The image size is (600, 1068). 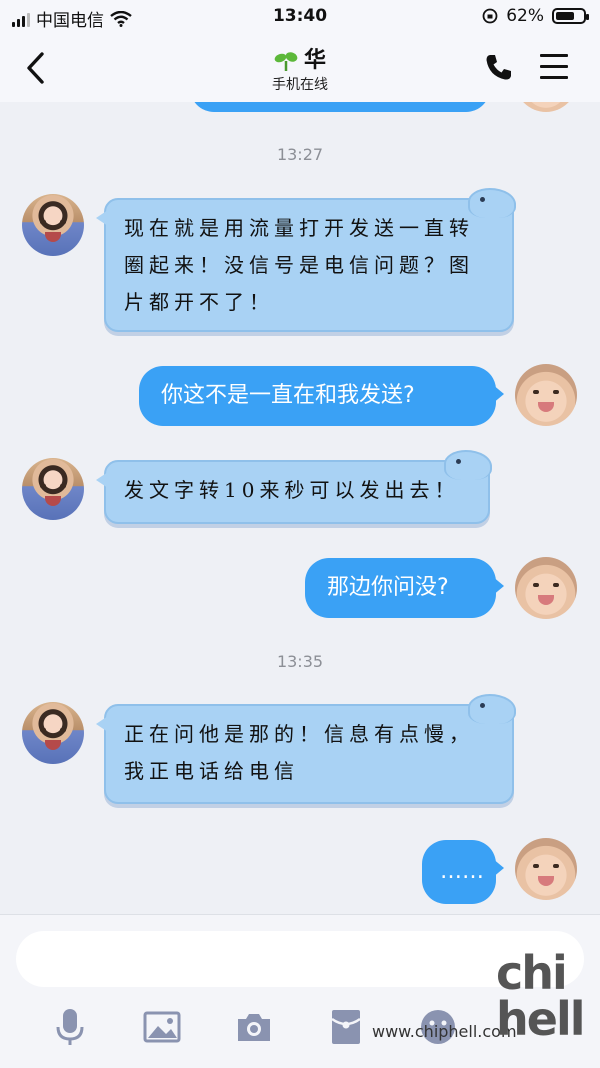 I want to click on message-bubble-incoming: 正在问他是那的！信息有点慢，我正电话给电信, so click(x=306, y=749).